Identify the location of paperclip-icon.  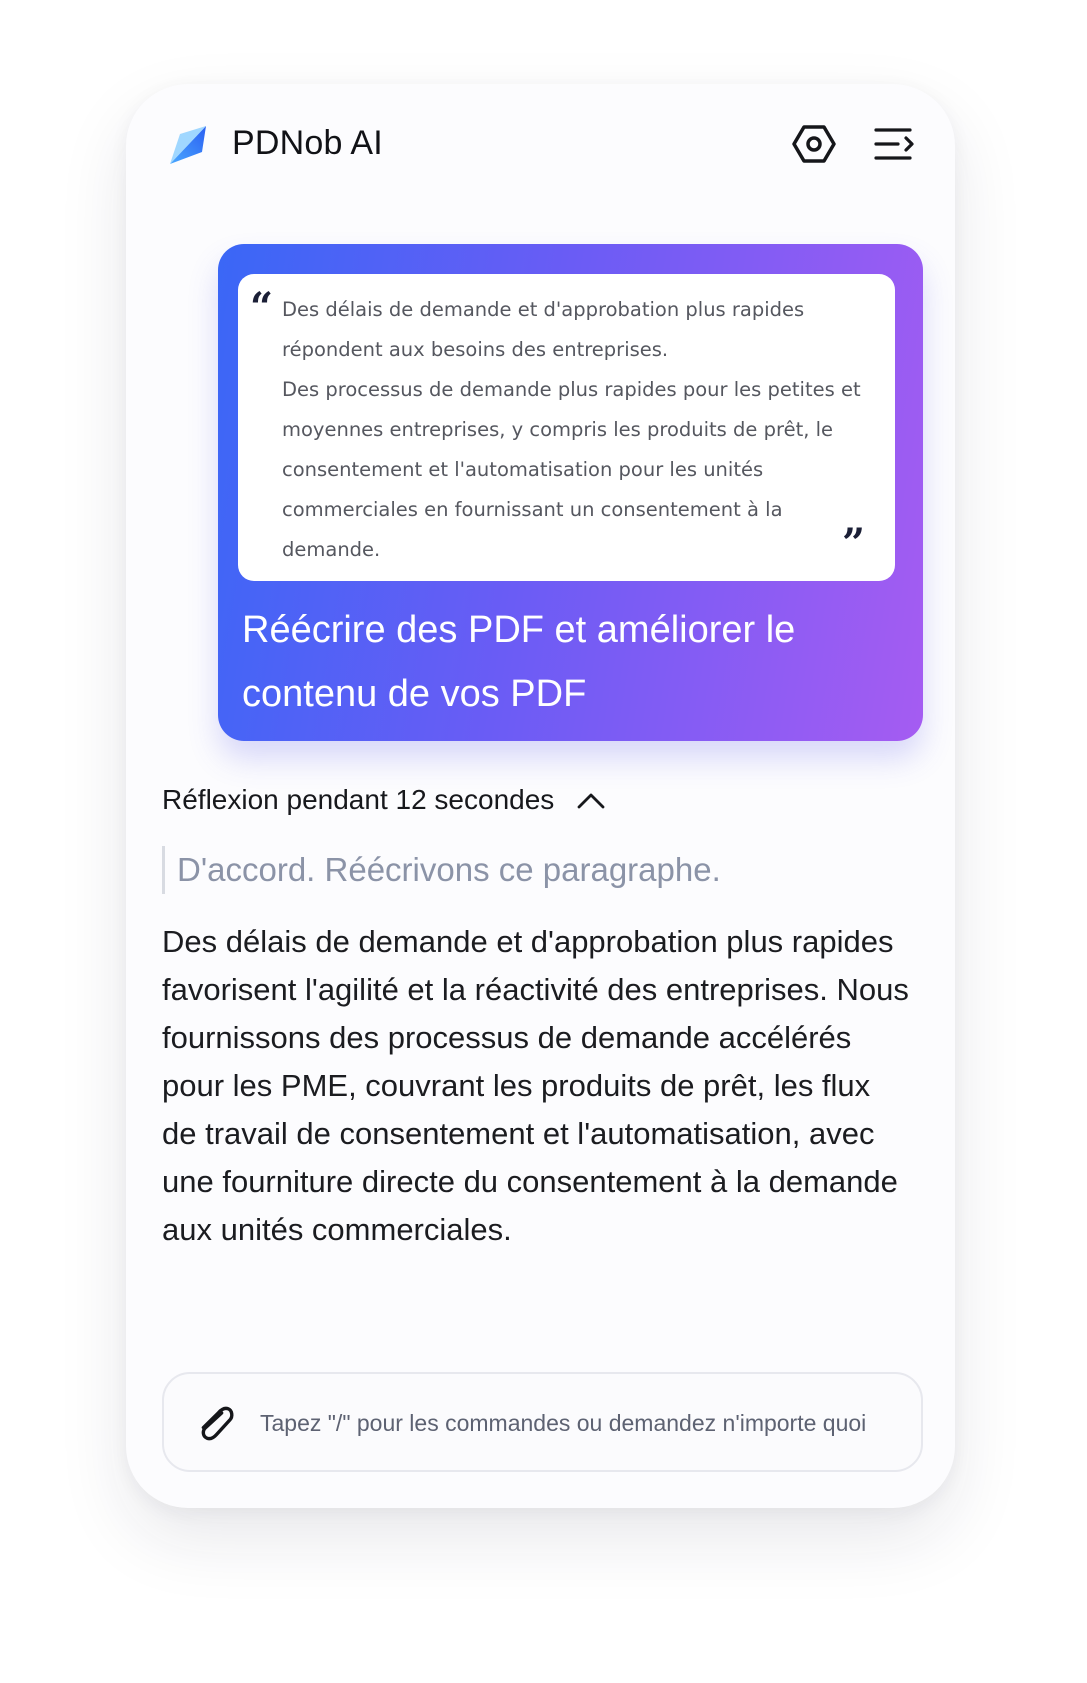
(214, 1424).